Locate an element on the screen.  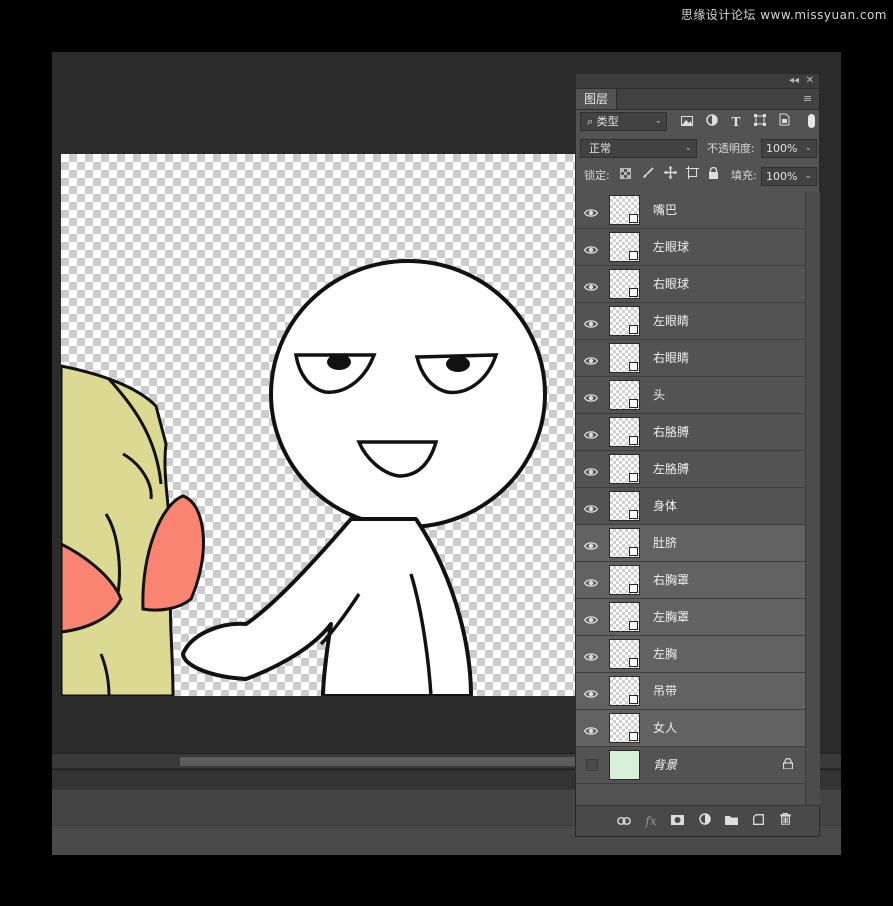
filter-kind-dropdown: ⌕ 类型 ⌄ is located at coordinates (623, 121).